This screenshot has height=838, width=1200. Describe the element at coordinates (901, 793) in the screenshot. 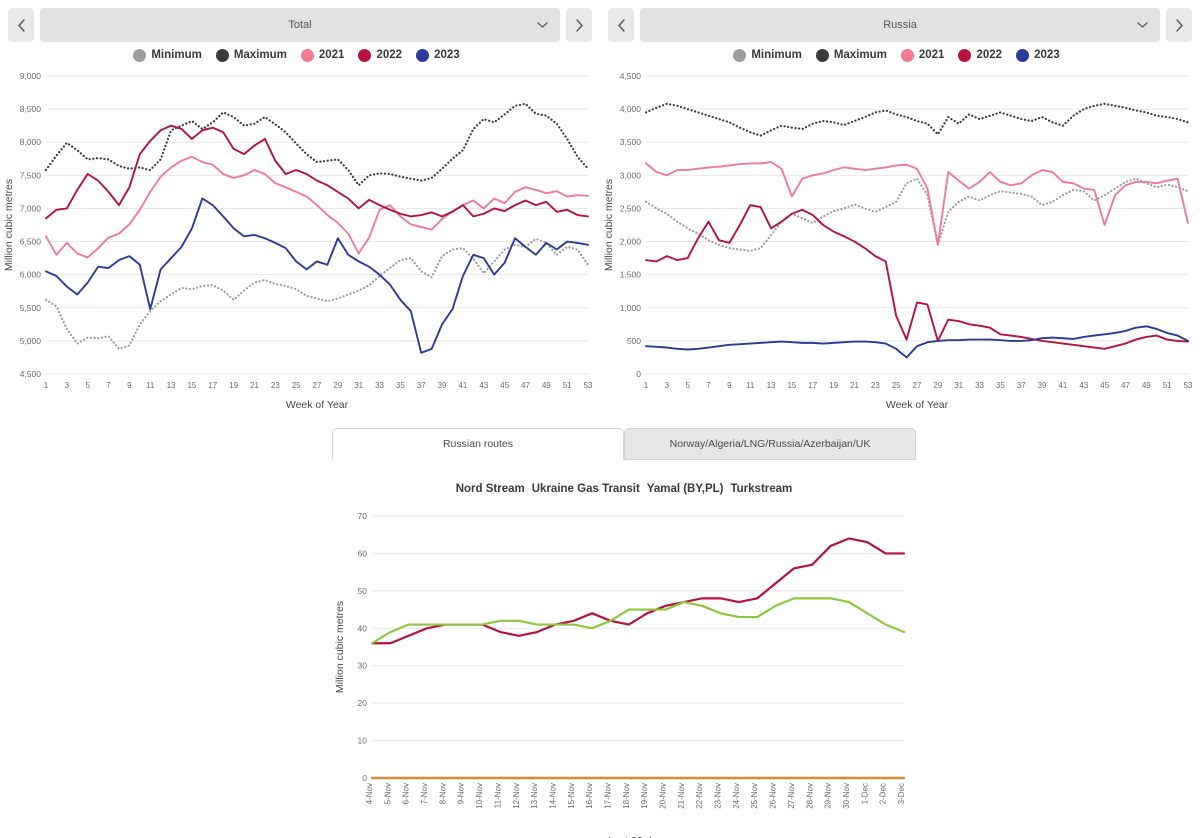

I see `x-tick-label: 3-Dec` at that location.